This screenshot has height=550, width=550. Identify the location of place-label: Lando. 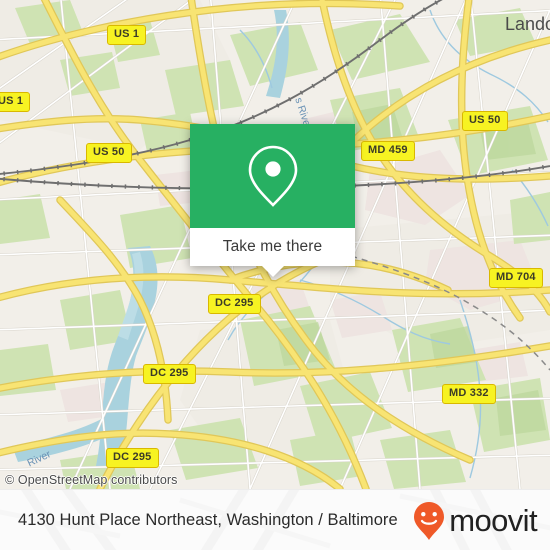
(527, 24).